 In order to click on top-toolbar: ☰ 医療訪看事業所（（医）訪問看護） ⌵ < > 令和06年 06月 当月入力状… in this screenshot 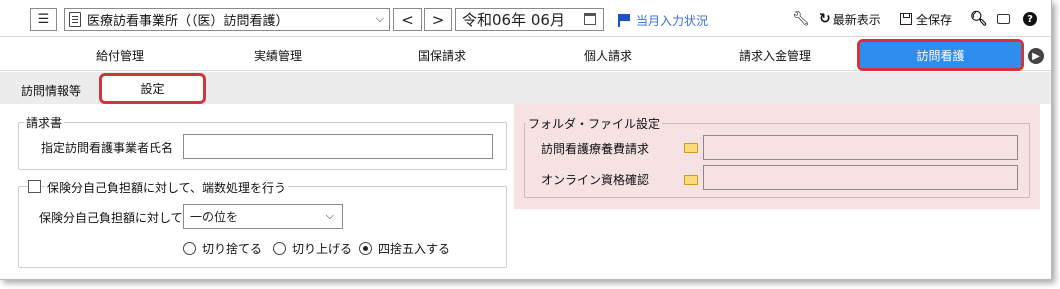, I will do `click(525, 18)`.